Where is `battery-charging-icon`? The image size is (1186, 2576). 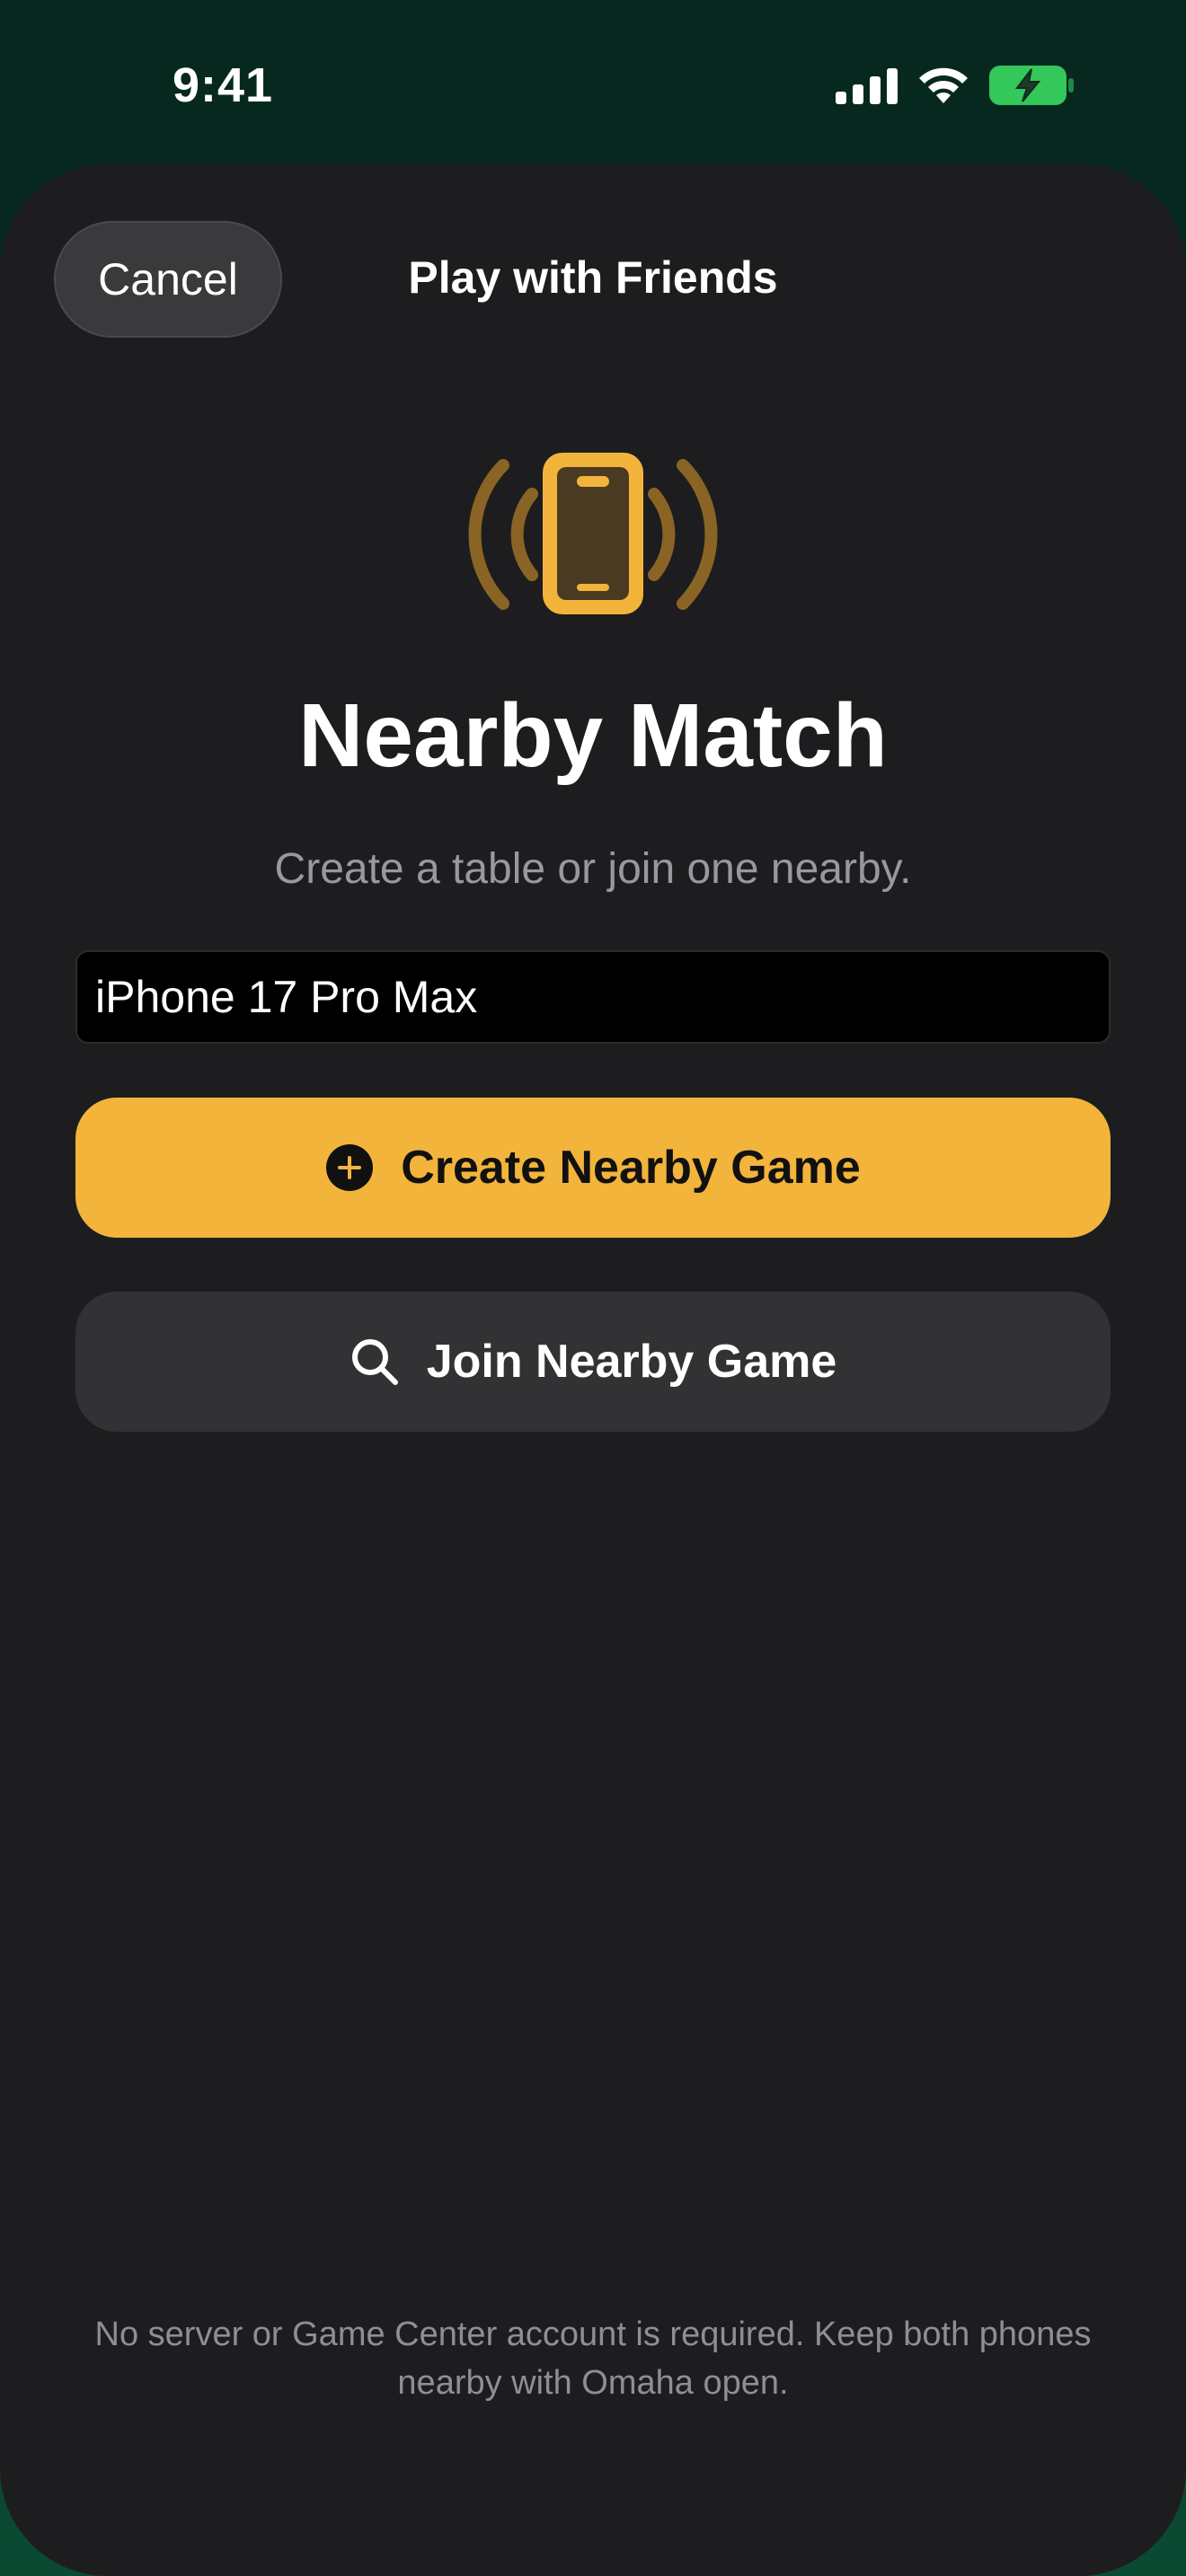
battery-charging-icon is located at coordinates (1031, 85).